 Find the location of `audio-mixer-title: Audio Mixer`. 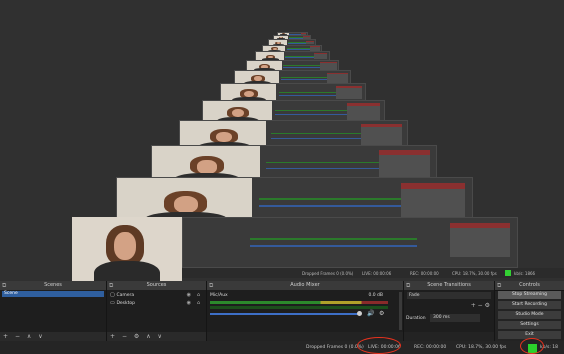

audio-mixer-title: Audio Mixer is located at coordinates (305, 285).